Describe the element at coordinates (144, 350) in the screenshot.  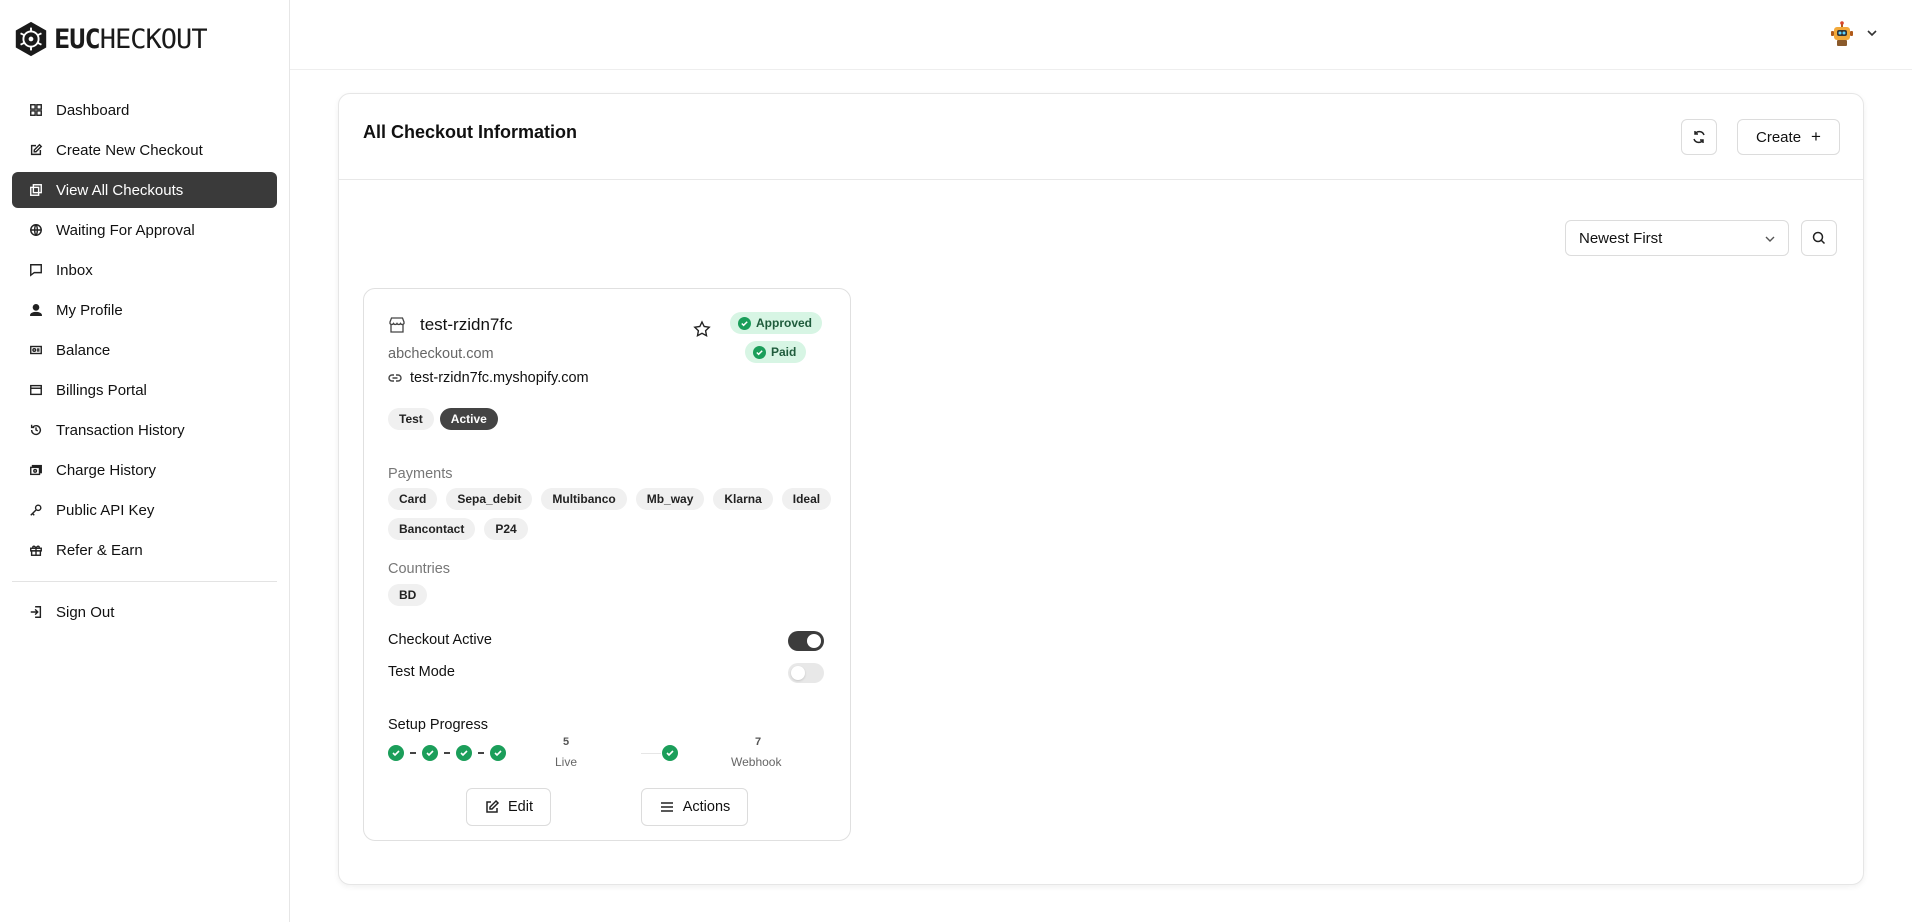
I see `sidebar-item-balance: Balance` at that location.